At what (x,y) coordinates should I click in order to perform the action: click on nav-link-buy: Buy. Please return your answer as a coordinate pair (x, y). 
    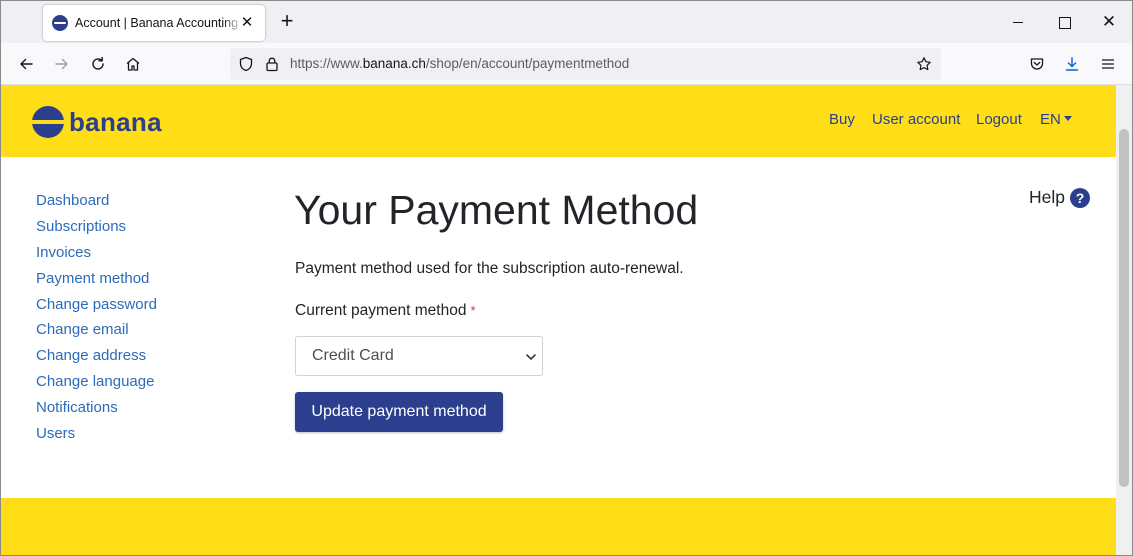
    Looking at the image, I should click on (842, 119).